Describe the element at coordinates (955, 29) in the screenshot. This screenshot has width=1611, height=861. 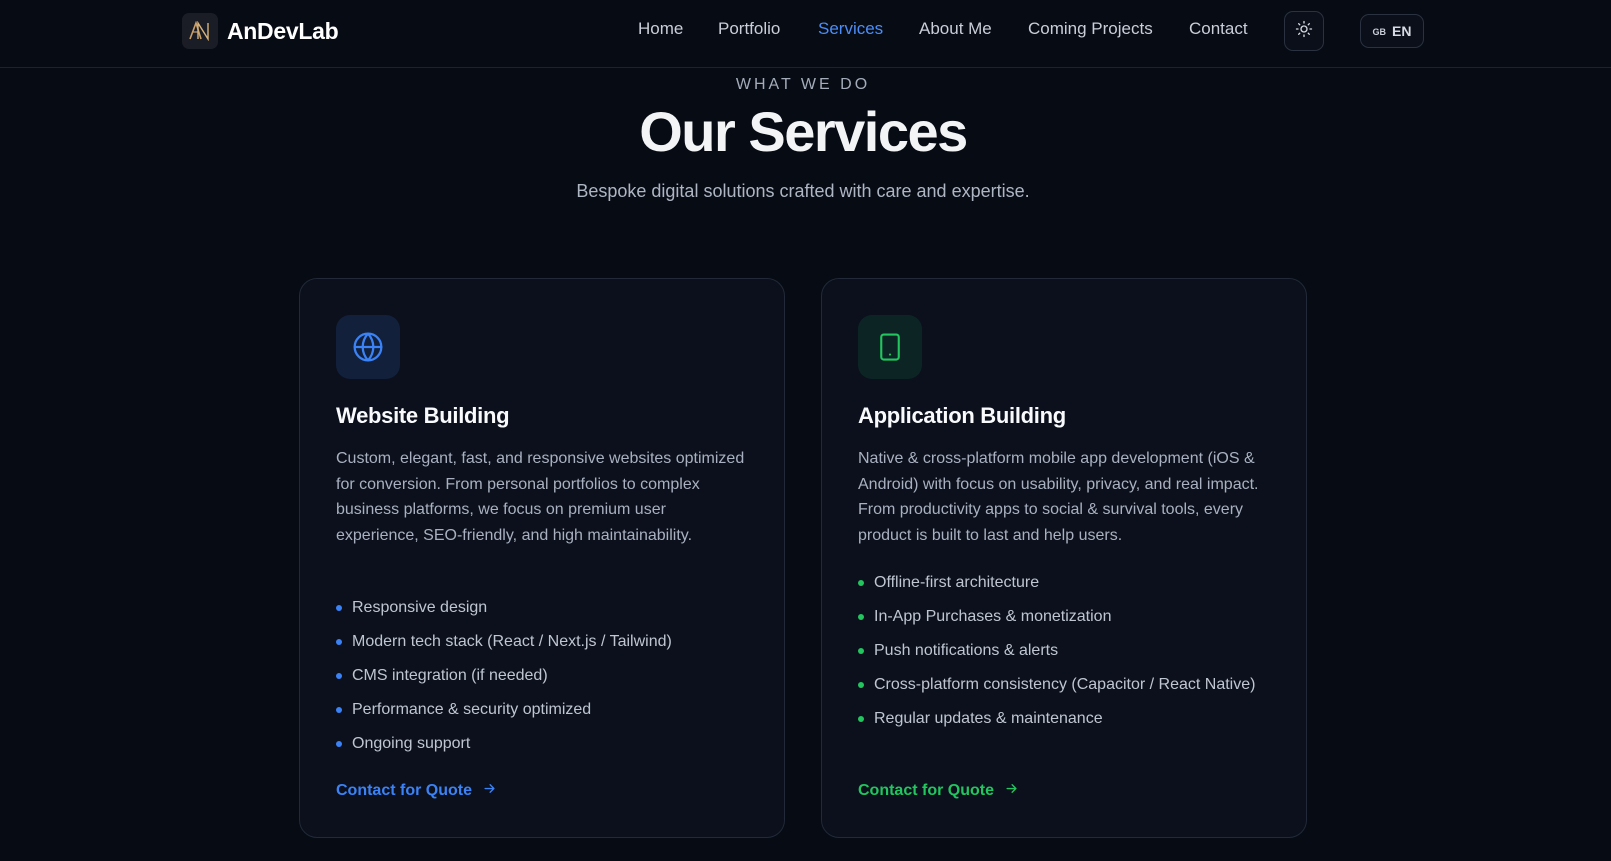
I see `nav-about-me: About Me` at that location.